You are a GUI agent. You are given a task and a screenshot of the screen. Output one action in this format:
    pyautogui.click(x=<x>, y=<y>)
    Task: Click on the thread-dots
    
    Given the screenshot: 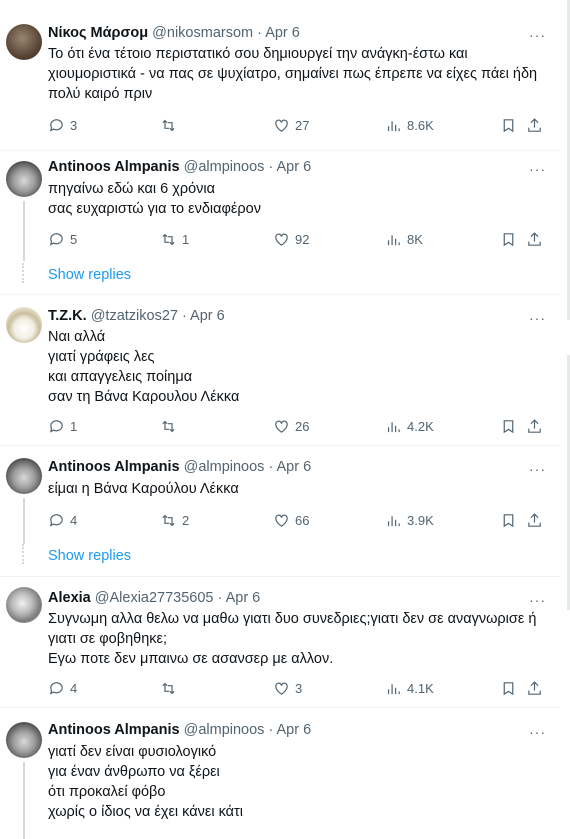 What is the action you would take?
    pyautogui.click(x=23, y=554)
    